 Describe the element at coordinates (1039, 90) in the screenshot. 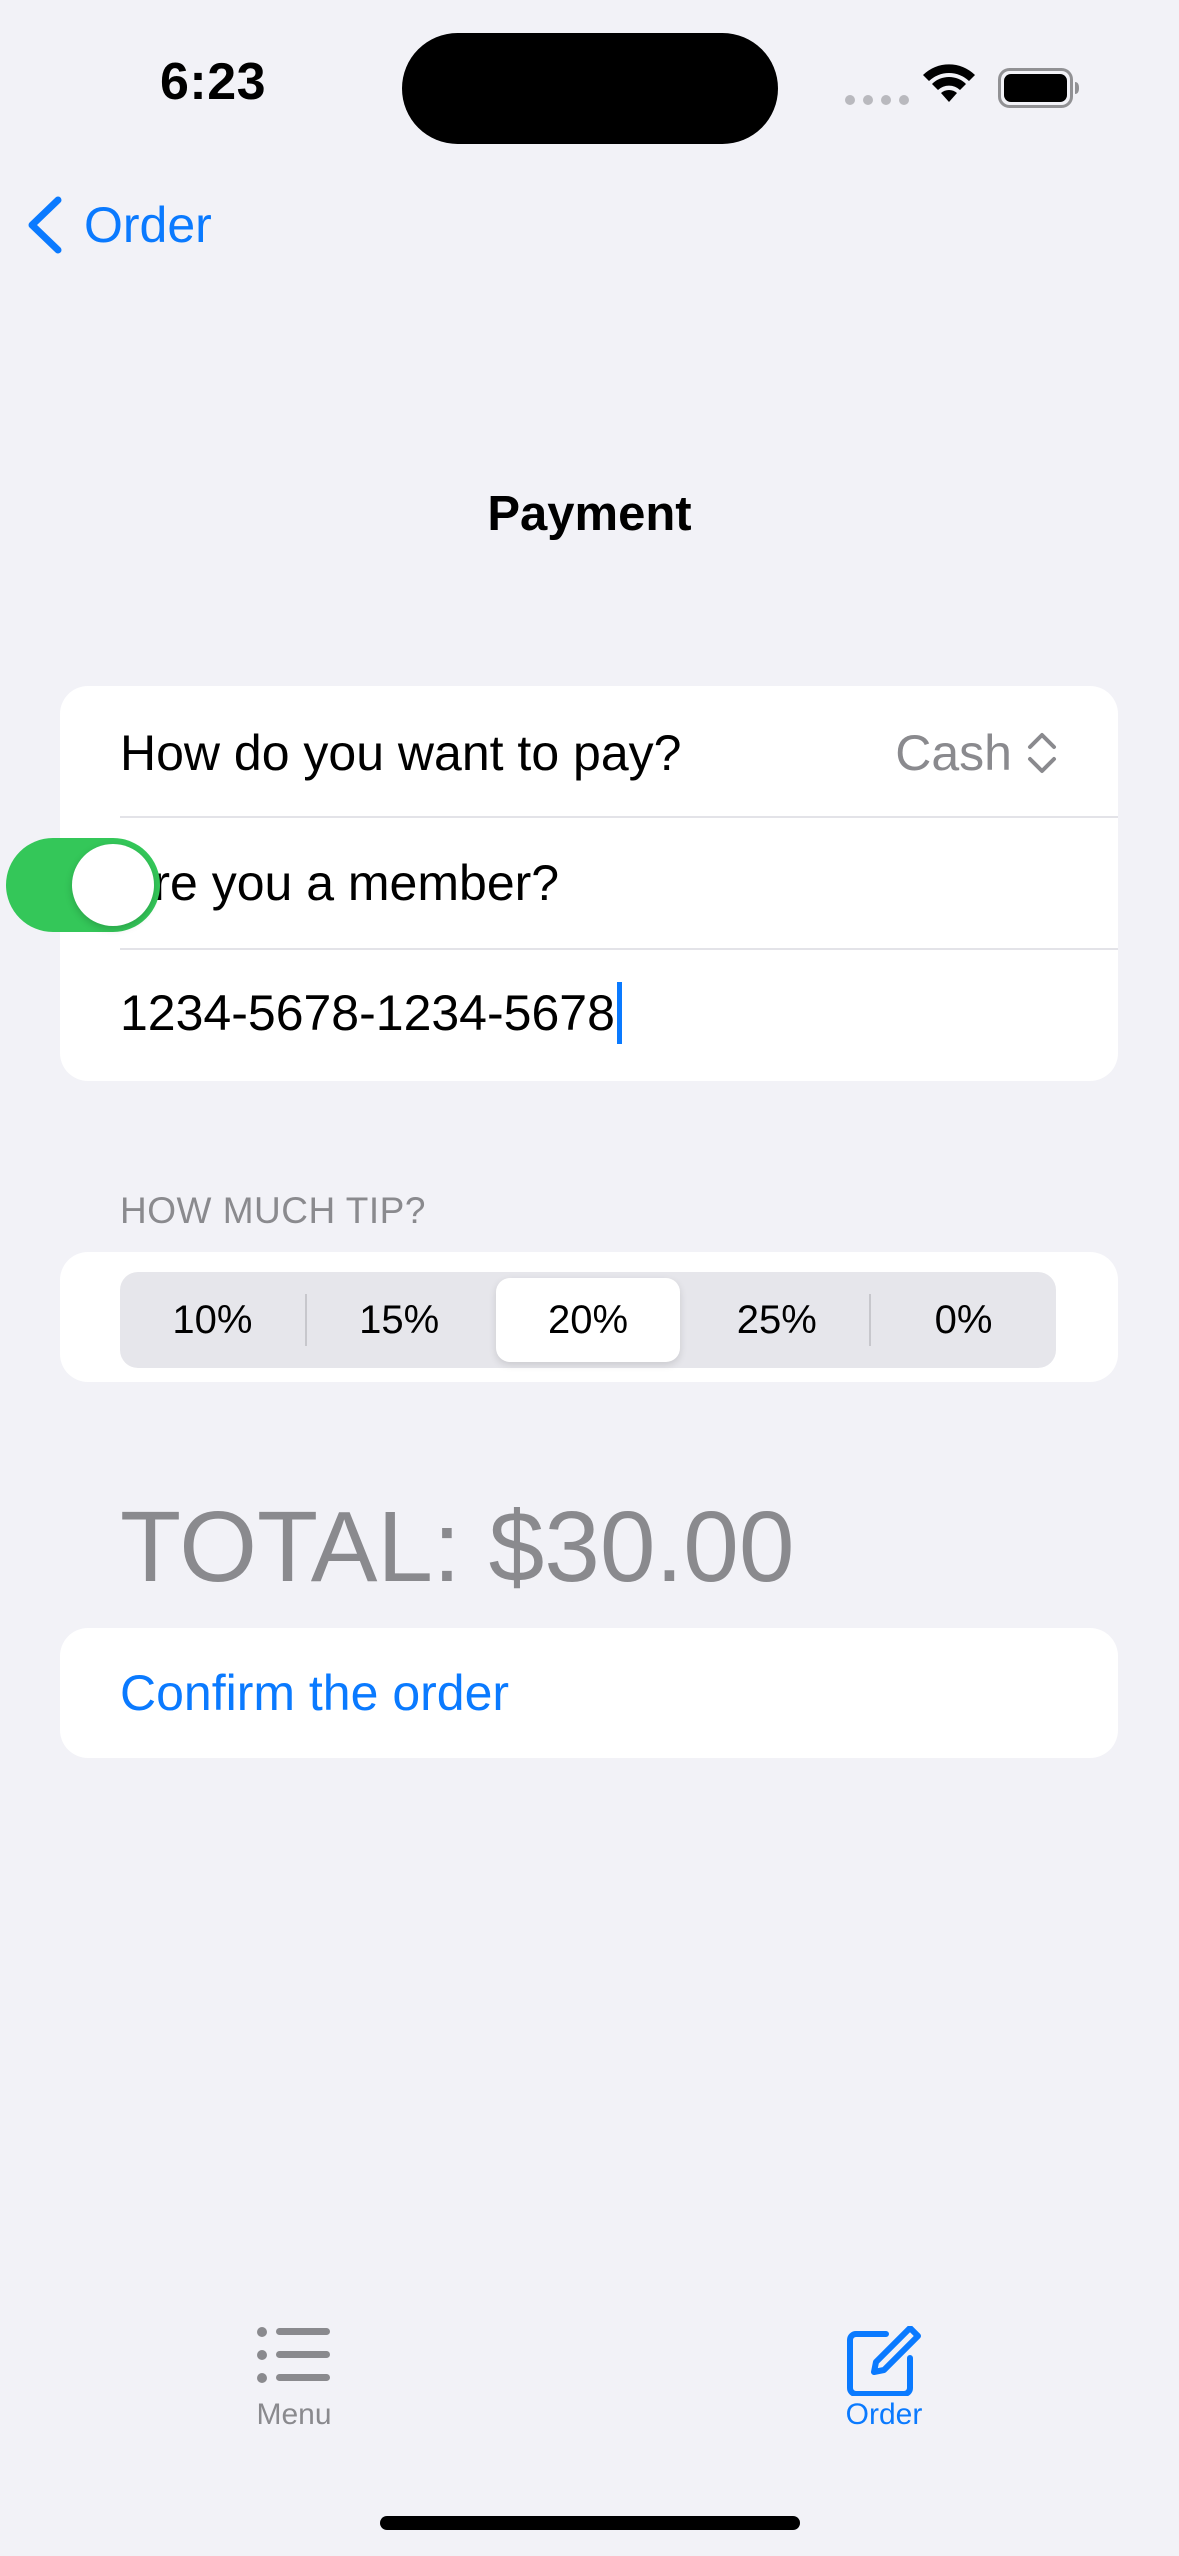

I see `battery-icon` at that location.